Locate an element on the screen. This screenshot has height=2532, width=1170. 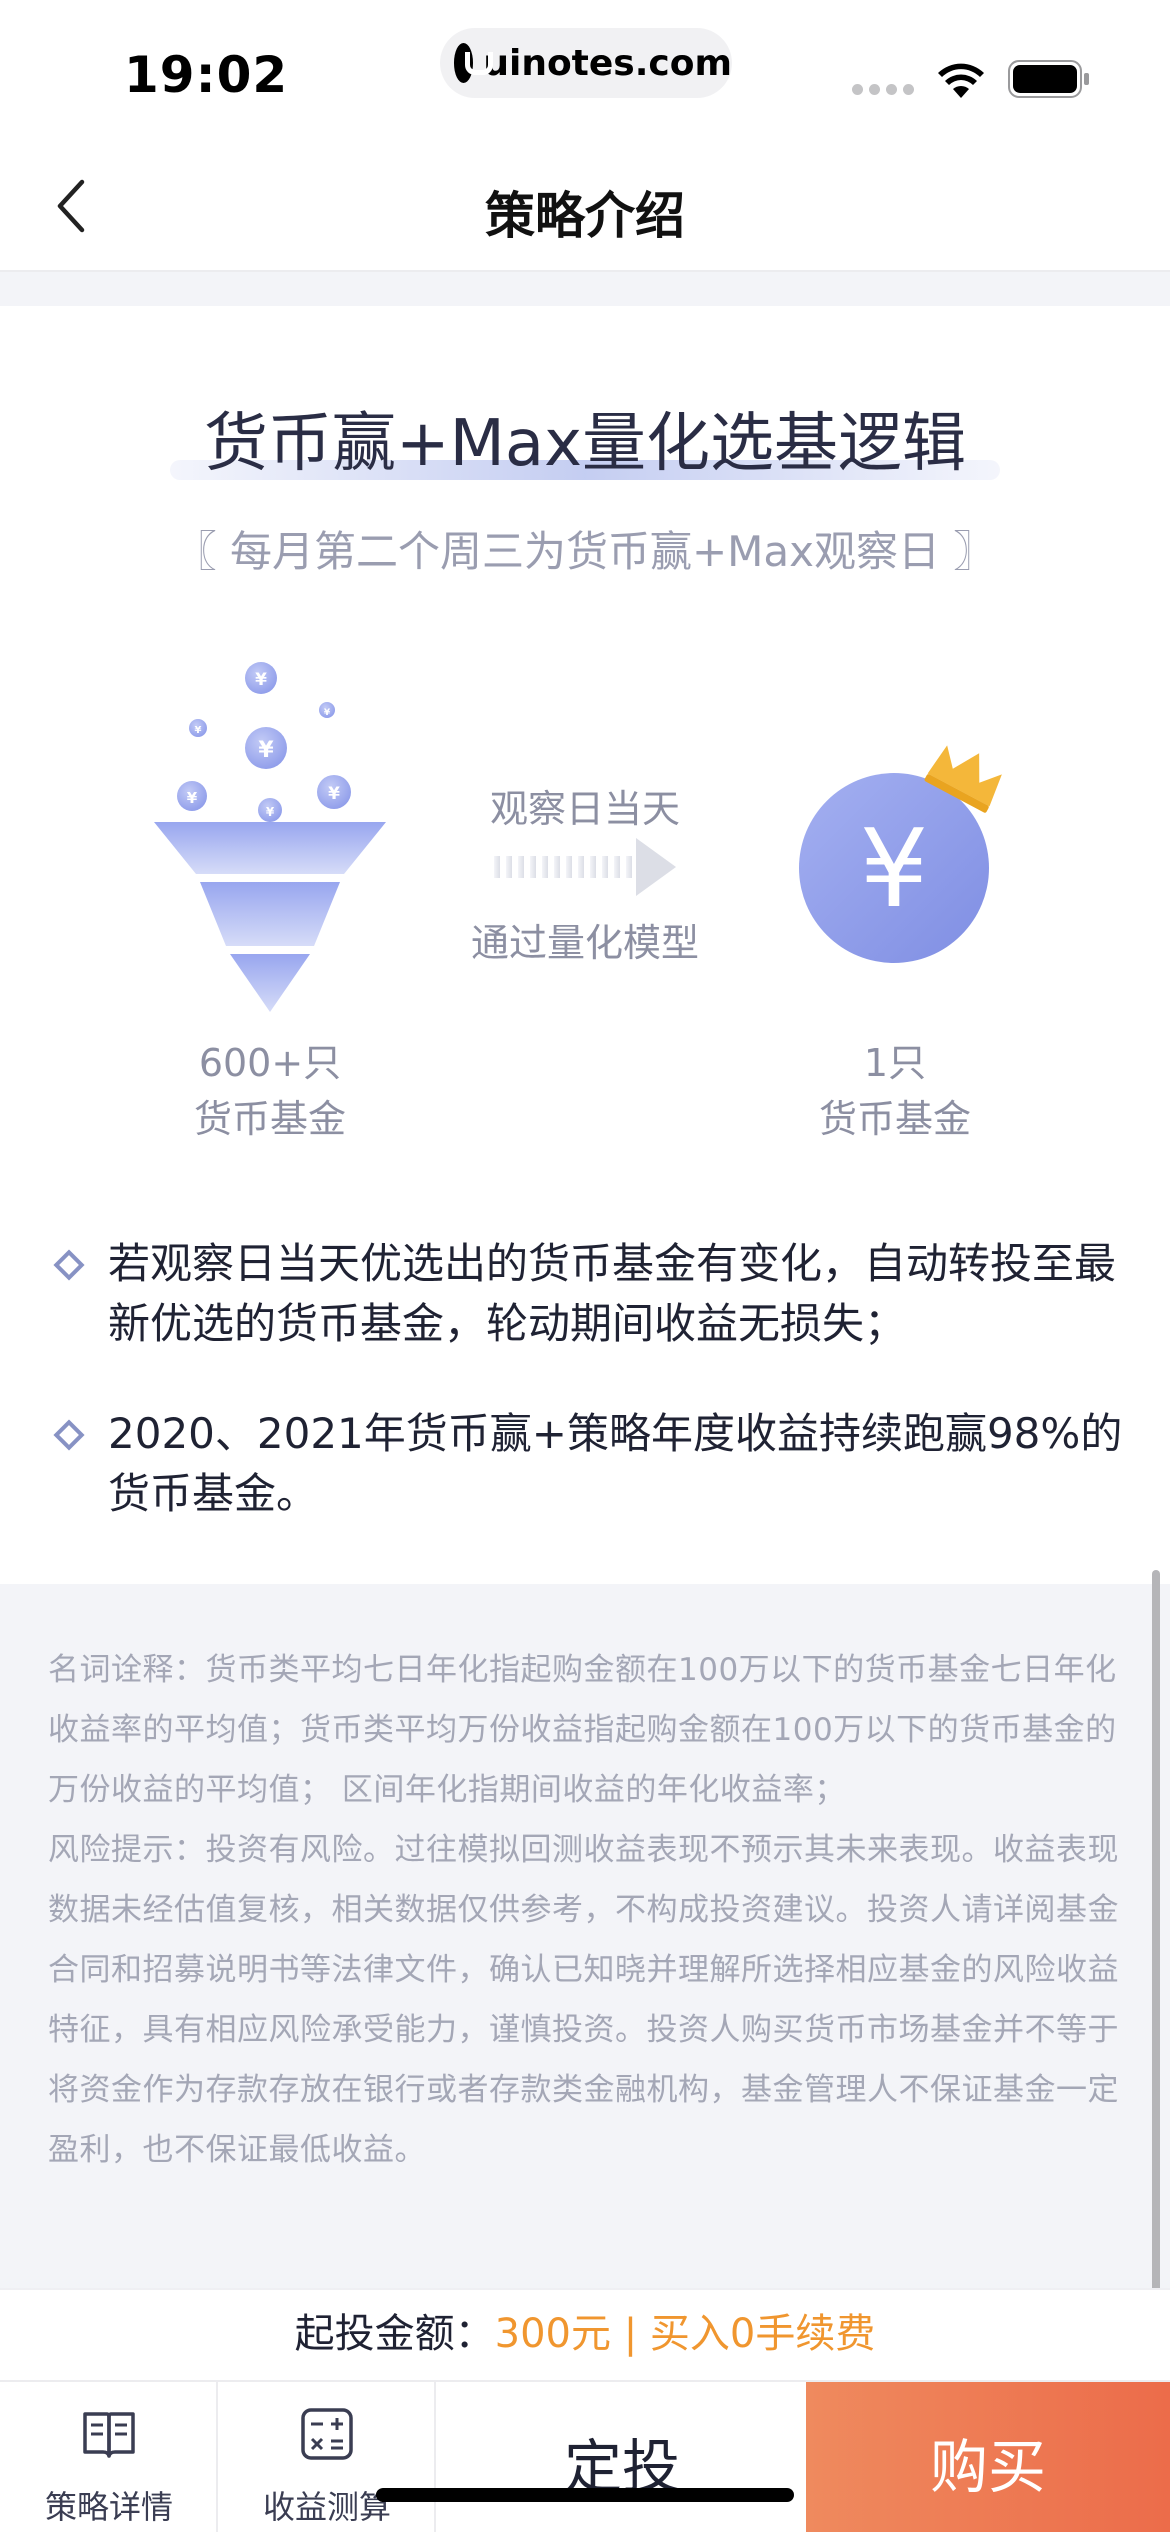
calculator-icon is located at coordinates (327, 2434).